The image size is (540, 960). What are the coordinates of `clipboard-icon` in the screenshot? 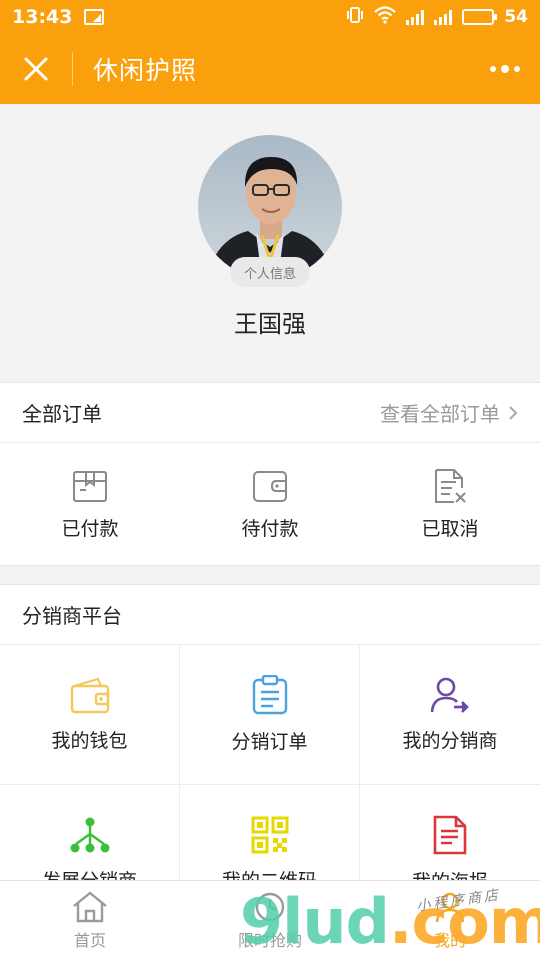 It's located at (270, 695).